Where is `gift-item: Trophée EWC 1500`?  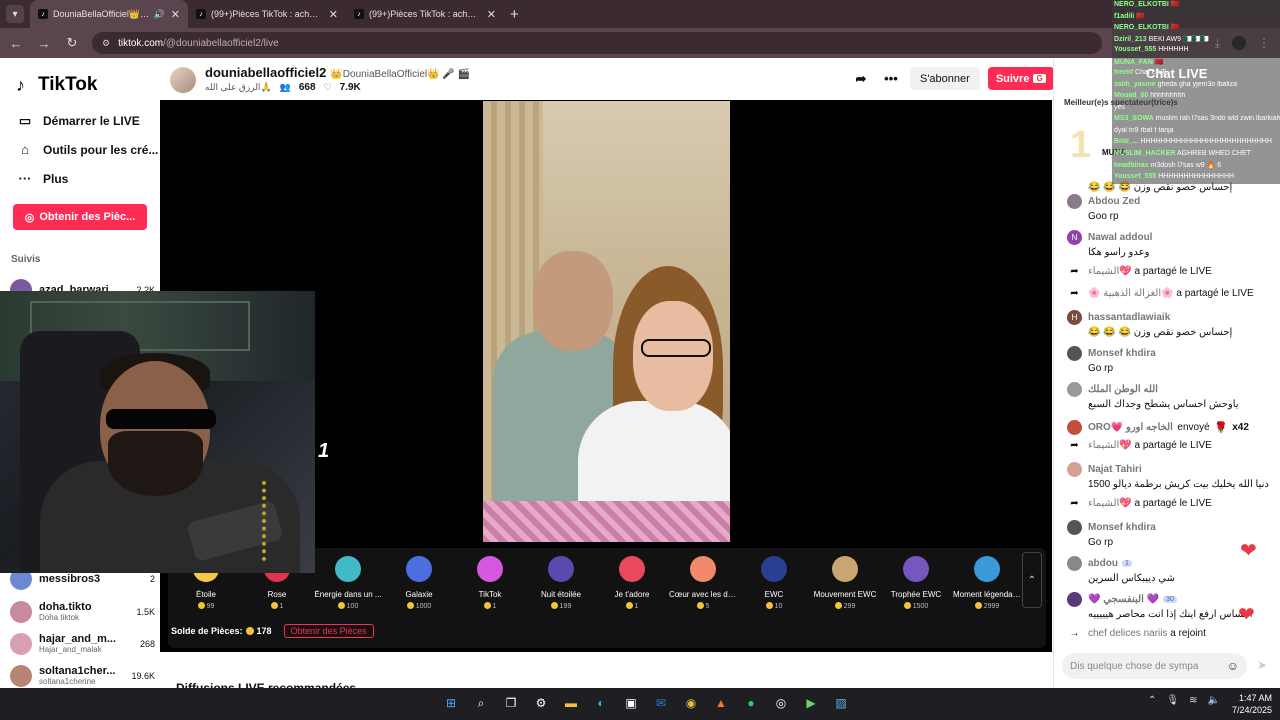 gift-item: Trophée EWC 1500 is located at coordinates (916, 583).